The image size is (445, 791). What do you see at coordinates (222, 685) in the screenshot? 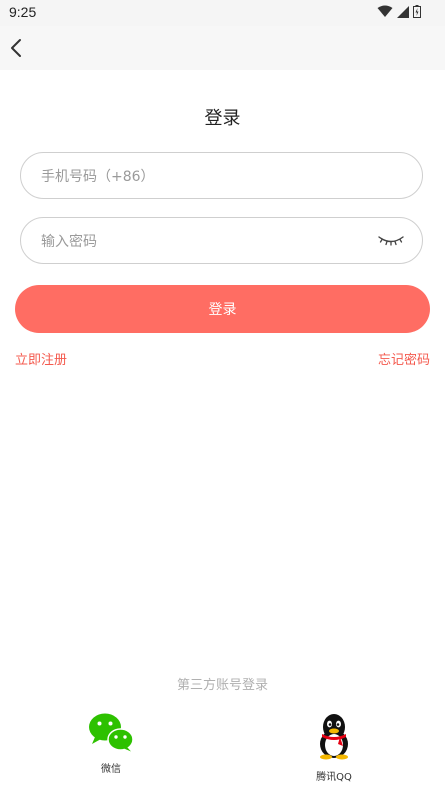
I see `third-party-login-title: 第三方账号登录` at bounding box center [222, 685].